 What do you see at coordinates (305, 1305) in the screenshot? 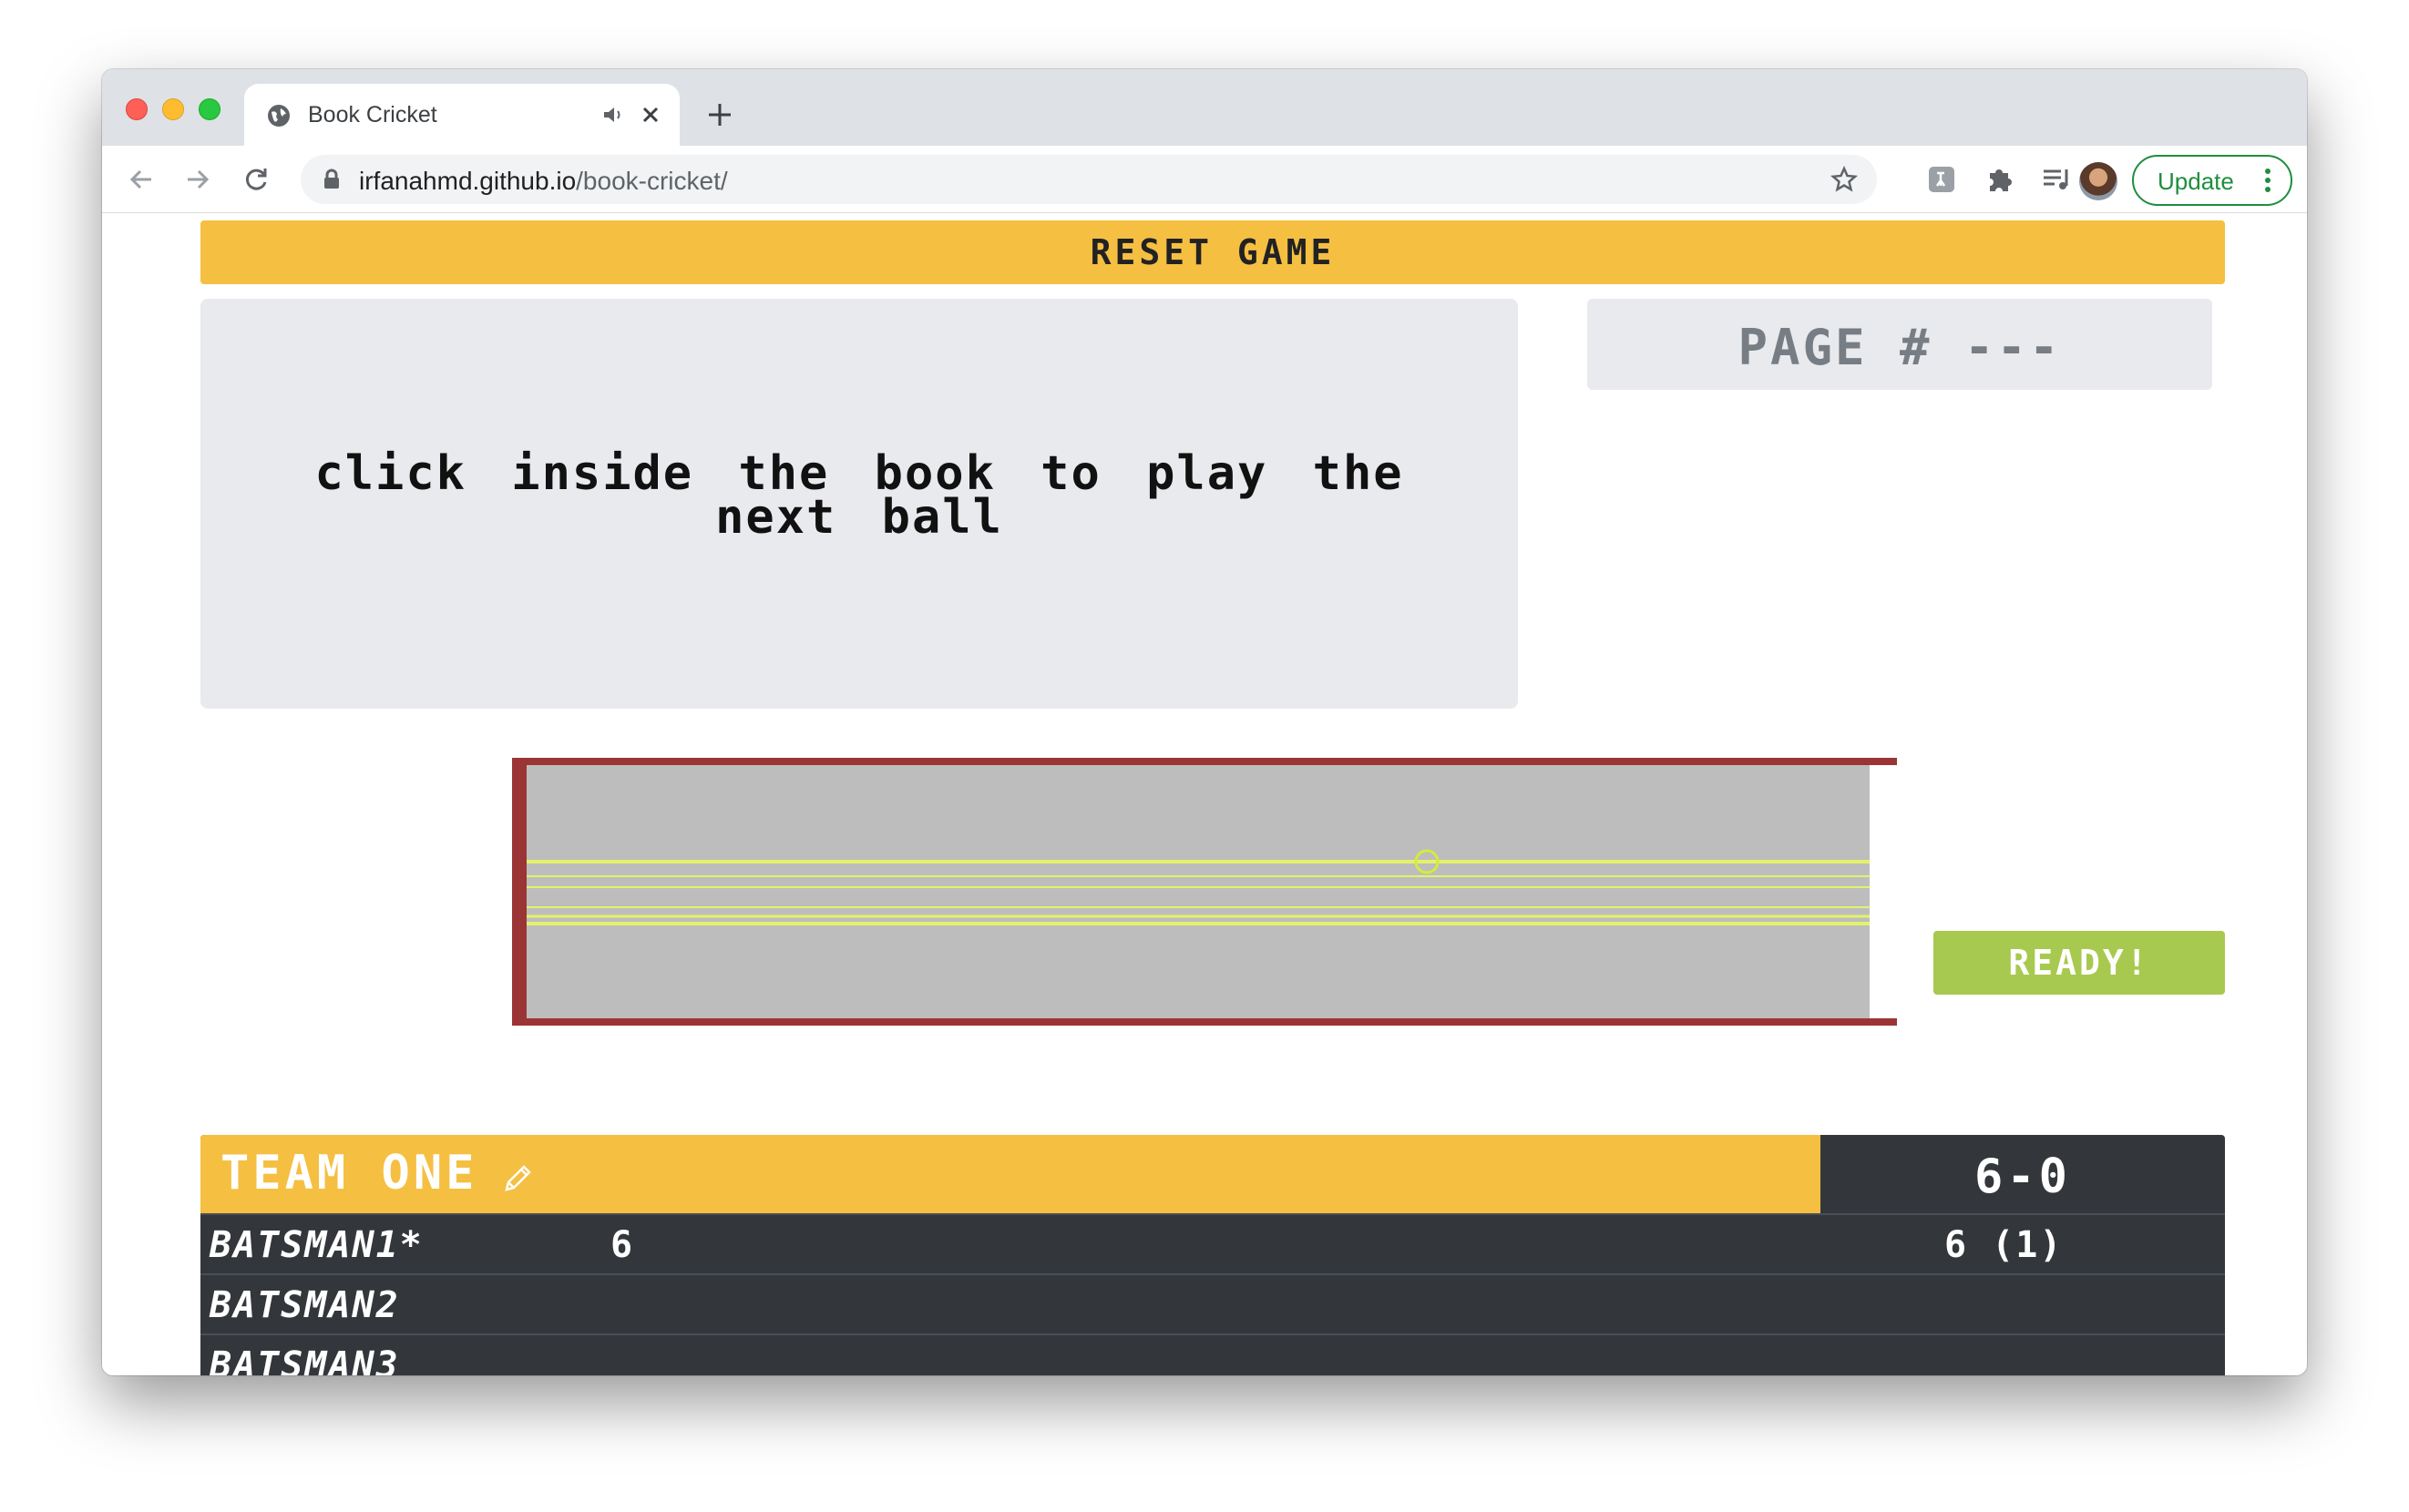
I see `batsman-name: BATSMAN2` at bounding box center [305, 1305].